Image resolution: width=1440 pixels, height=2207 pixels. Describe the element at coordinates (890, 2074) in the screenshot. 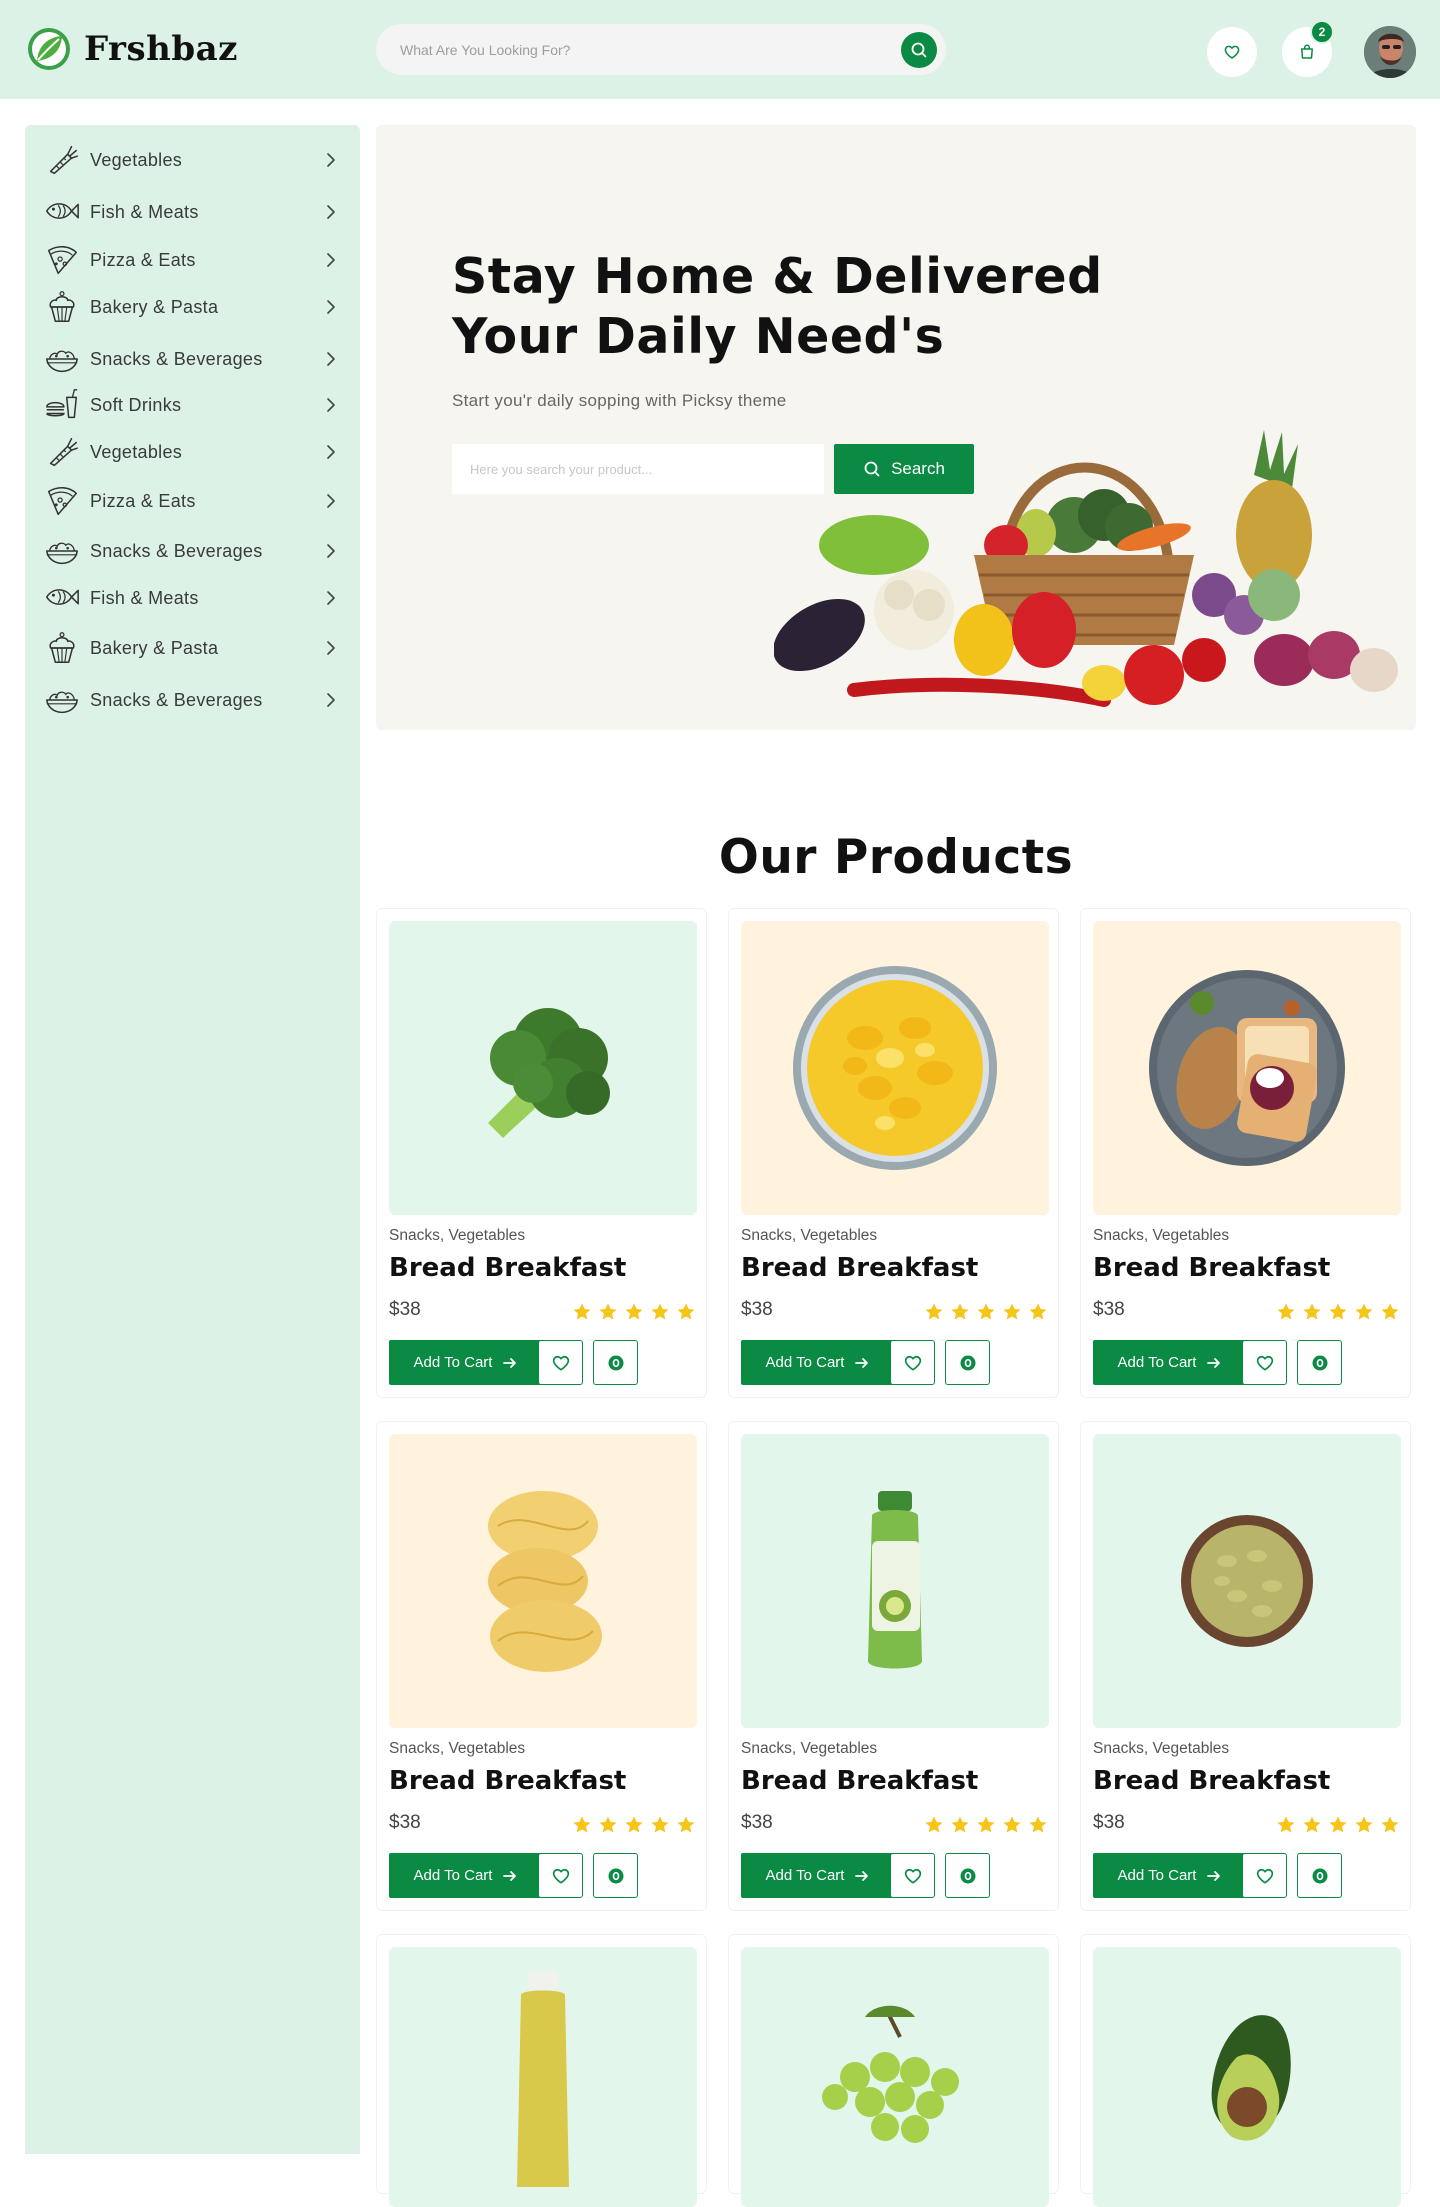

I see `green-grapes-image` at that location.